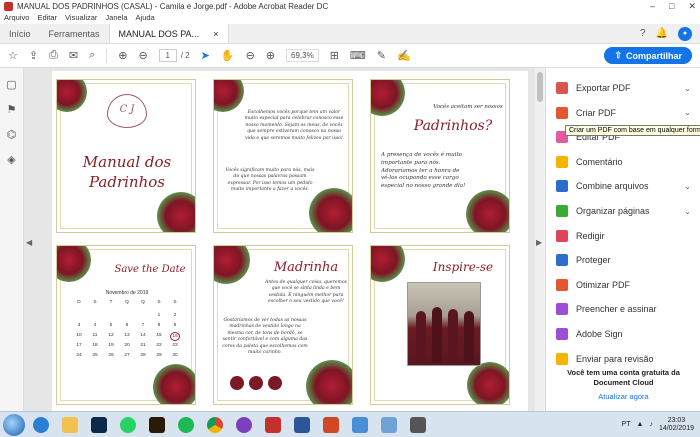 The width and height of the screenshot is (700, 437). Describe the element at coordinates (626, 424) in the screenshot. I see `language-indicator: PT` at that location.